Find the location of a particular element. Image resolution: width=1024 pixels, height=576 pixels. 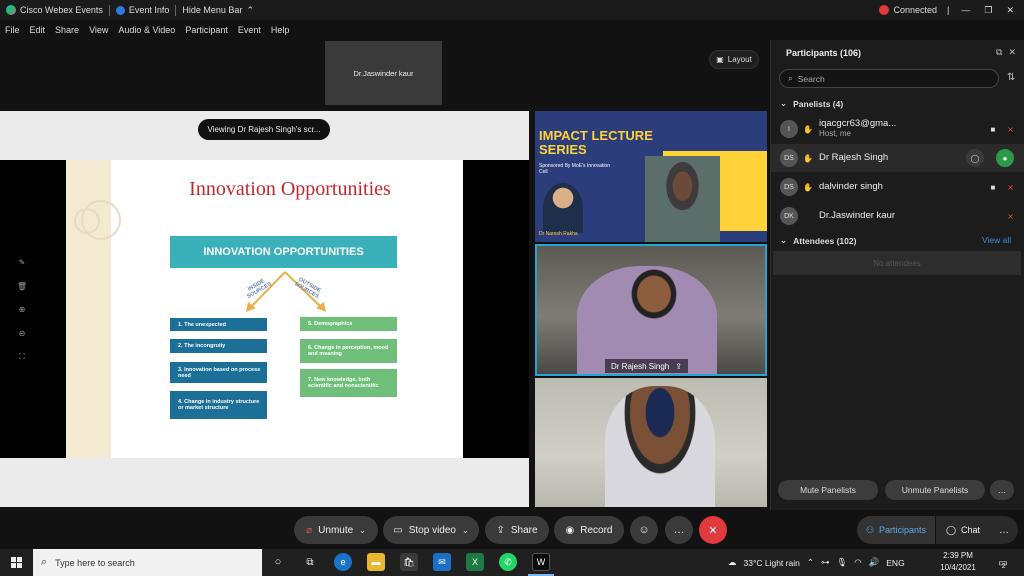

panelist-row: I ✋ iqacgcr63@gma... Host, me ■ ⨯ is located at coordinates (897, 129).